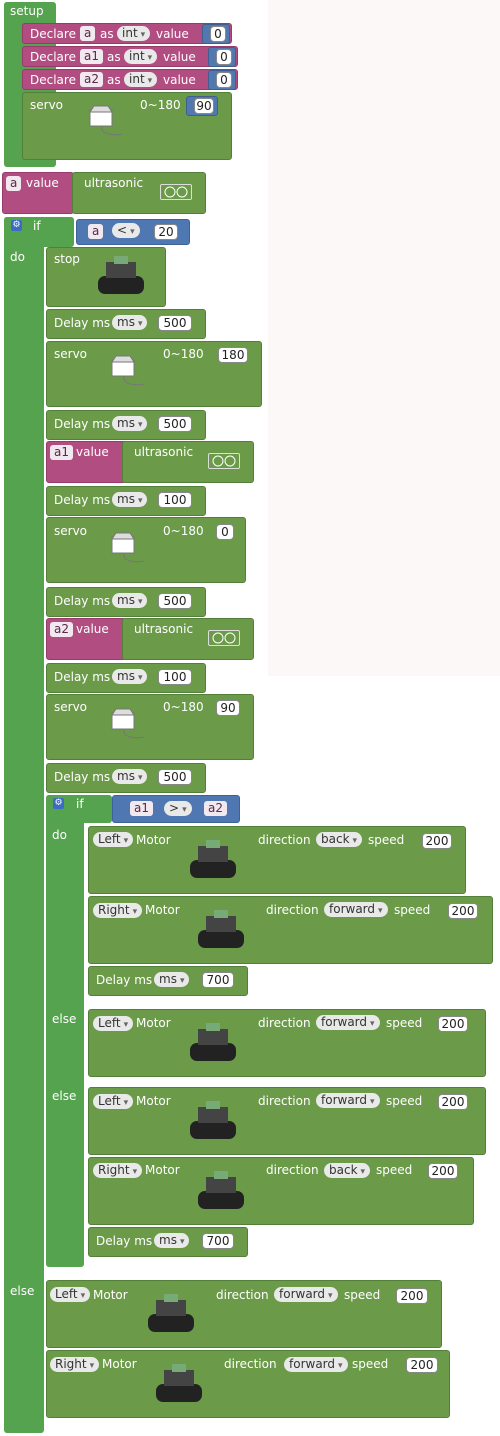 Image resolution: width=500 pixels, height=1436 pixels. Describe the element at coordinates (178, 808) in the screenshot. I see `operator-dropdown: >` at that location.